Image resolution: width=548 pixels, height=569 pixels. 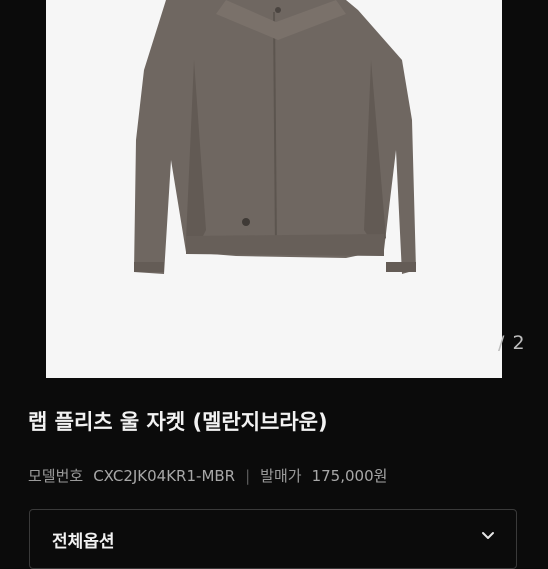 I want to click on chevron-down-icon, so click(x=488, y=535).